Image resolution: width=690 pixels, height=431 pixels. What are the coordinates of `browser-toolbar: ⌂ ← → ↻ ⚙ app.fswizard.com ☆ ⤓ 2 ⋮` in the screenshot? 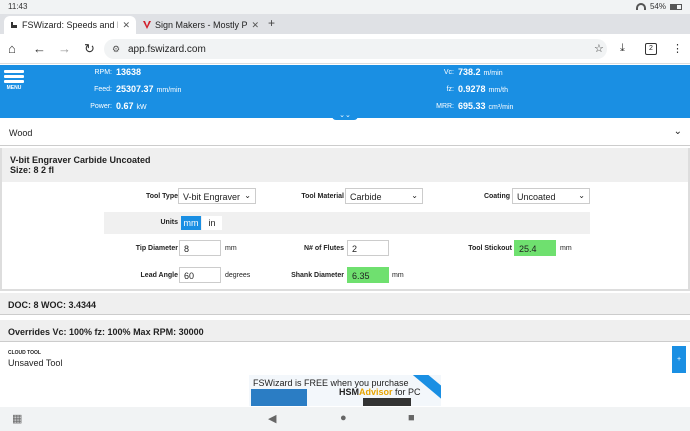 It's located at (345, 49).